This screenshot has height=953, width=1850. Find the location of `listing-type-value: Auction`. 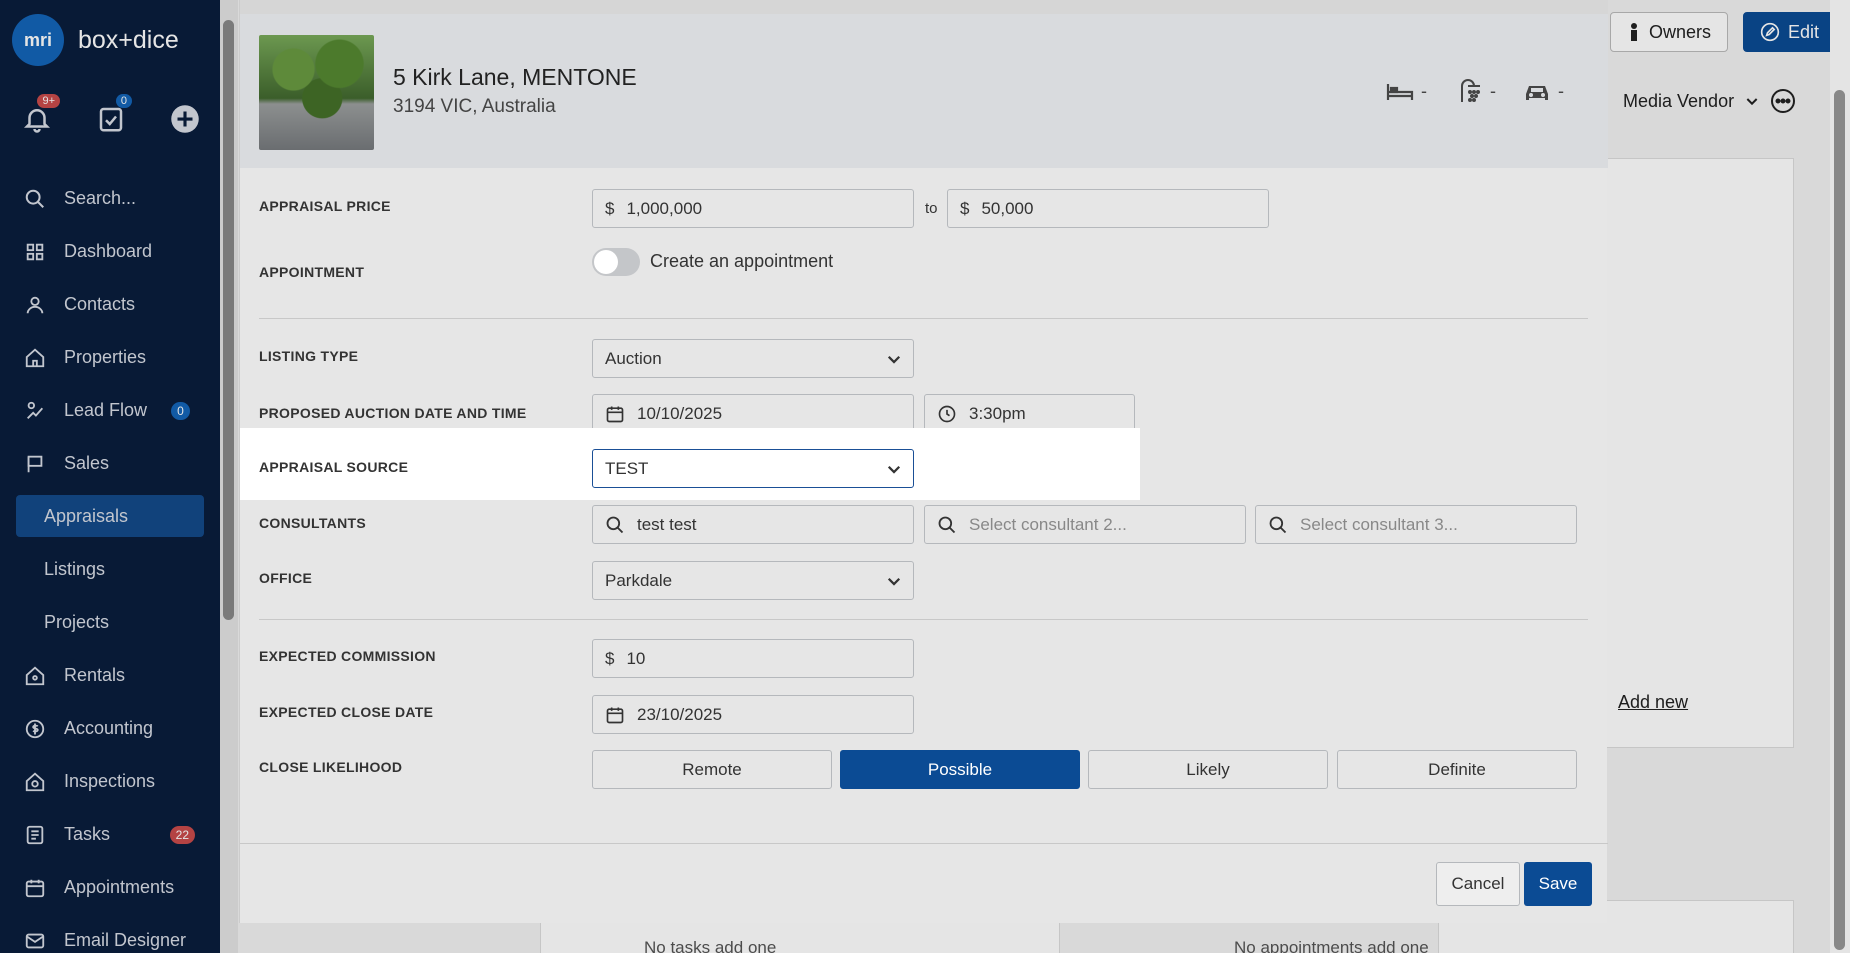

listing-type-value: Auction is located at coordinates (633, 358).